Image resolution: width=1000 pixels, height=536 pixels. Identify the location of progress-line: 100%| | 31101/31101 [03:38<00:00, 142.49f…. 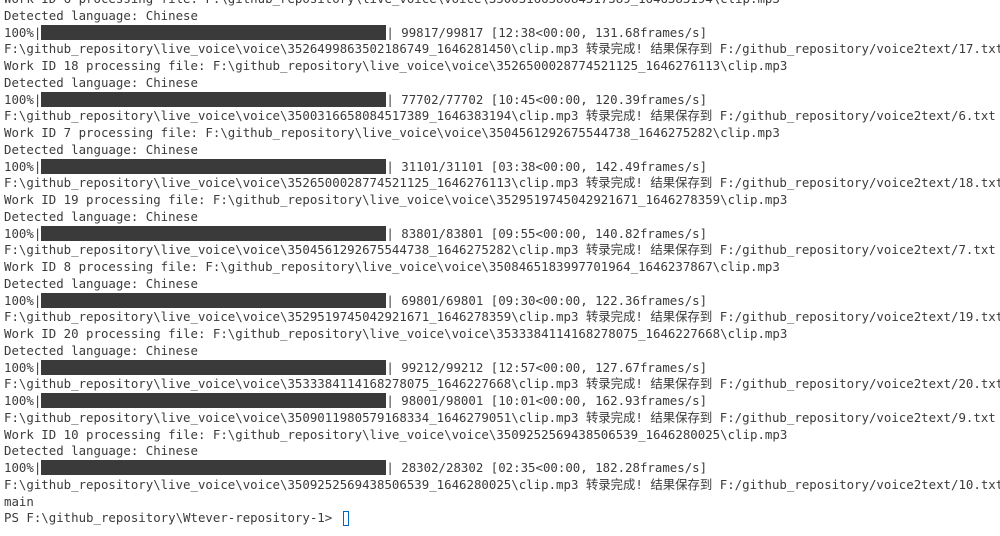
(502, 167).